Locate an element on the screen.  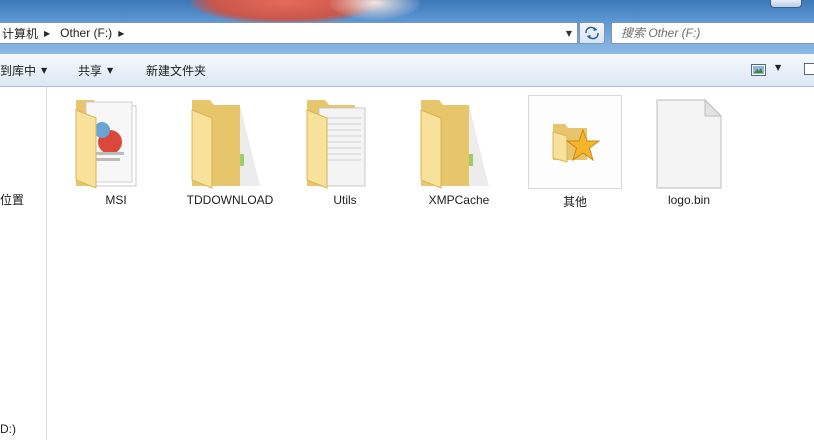
file-item-utils: Utils is located at coordinates (345, 153).